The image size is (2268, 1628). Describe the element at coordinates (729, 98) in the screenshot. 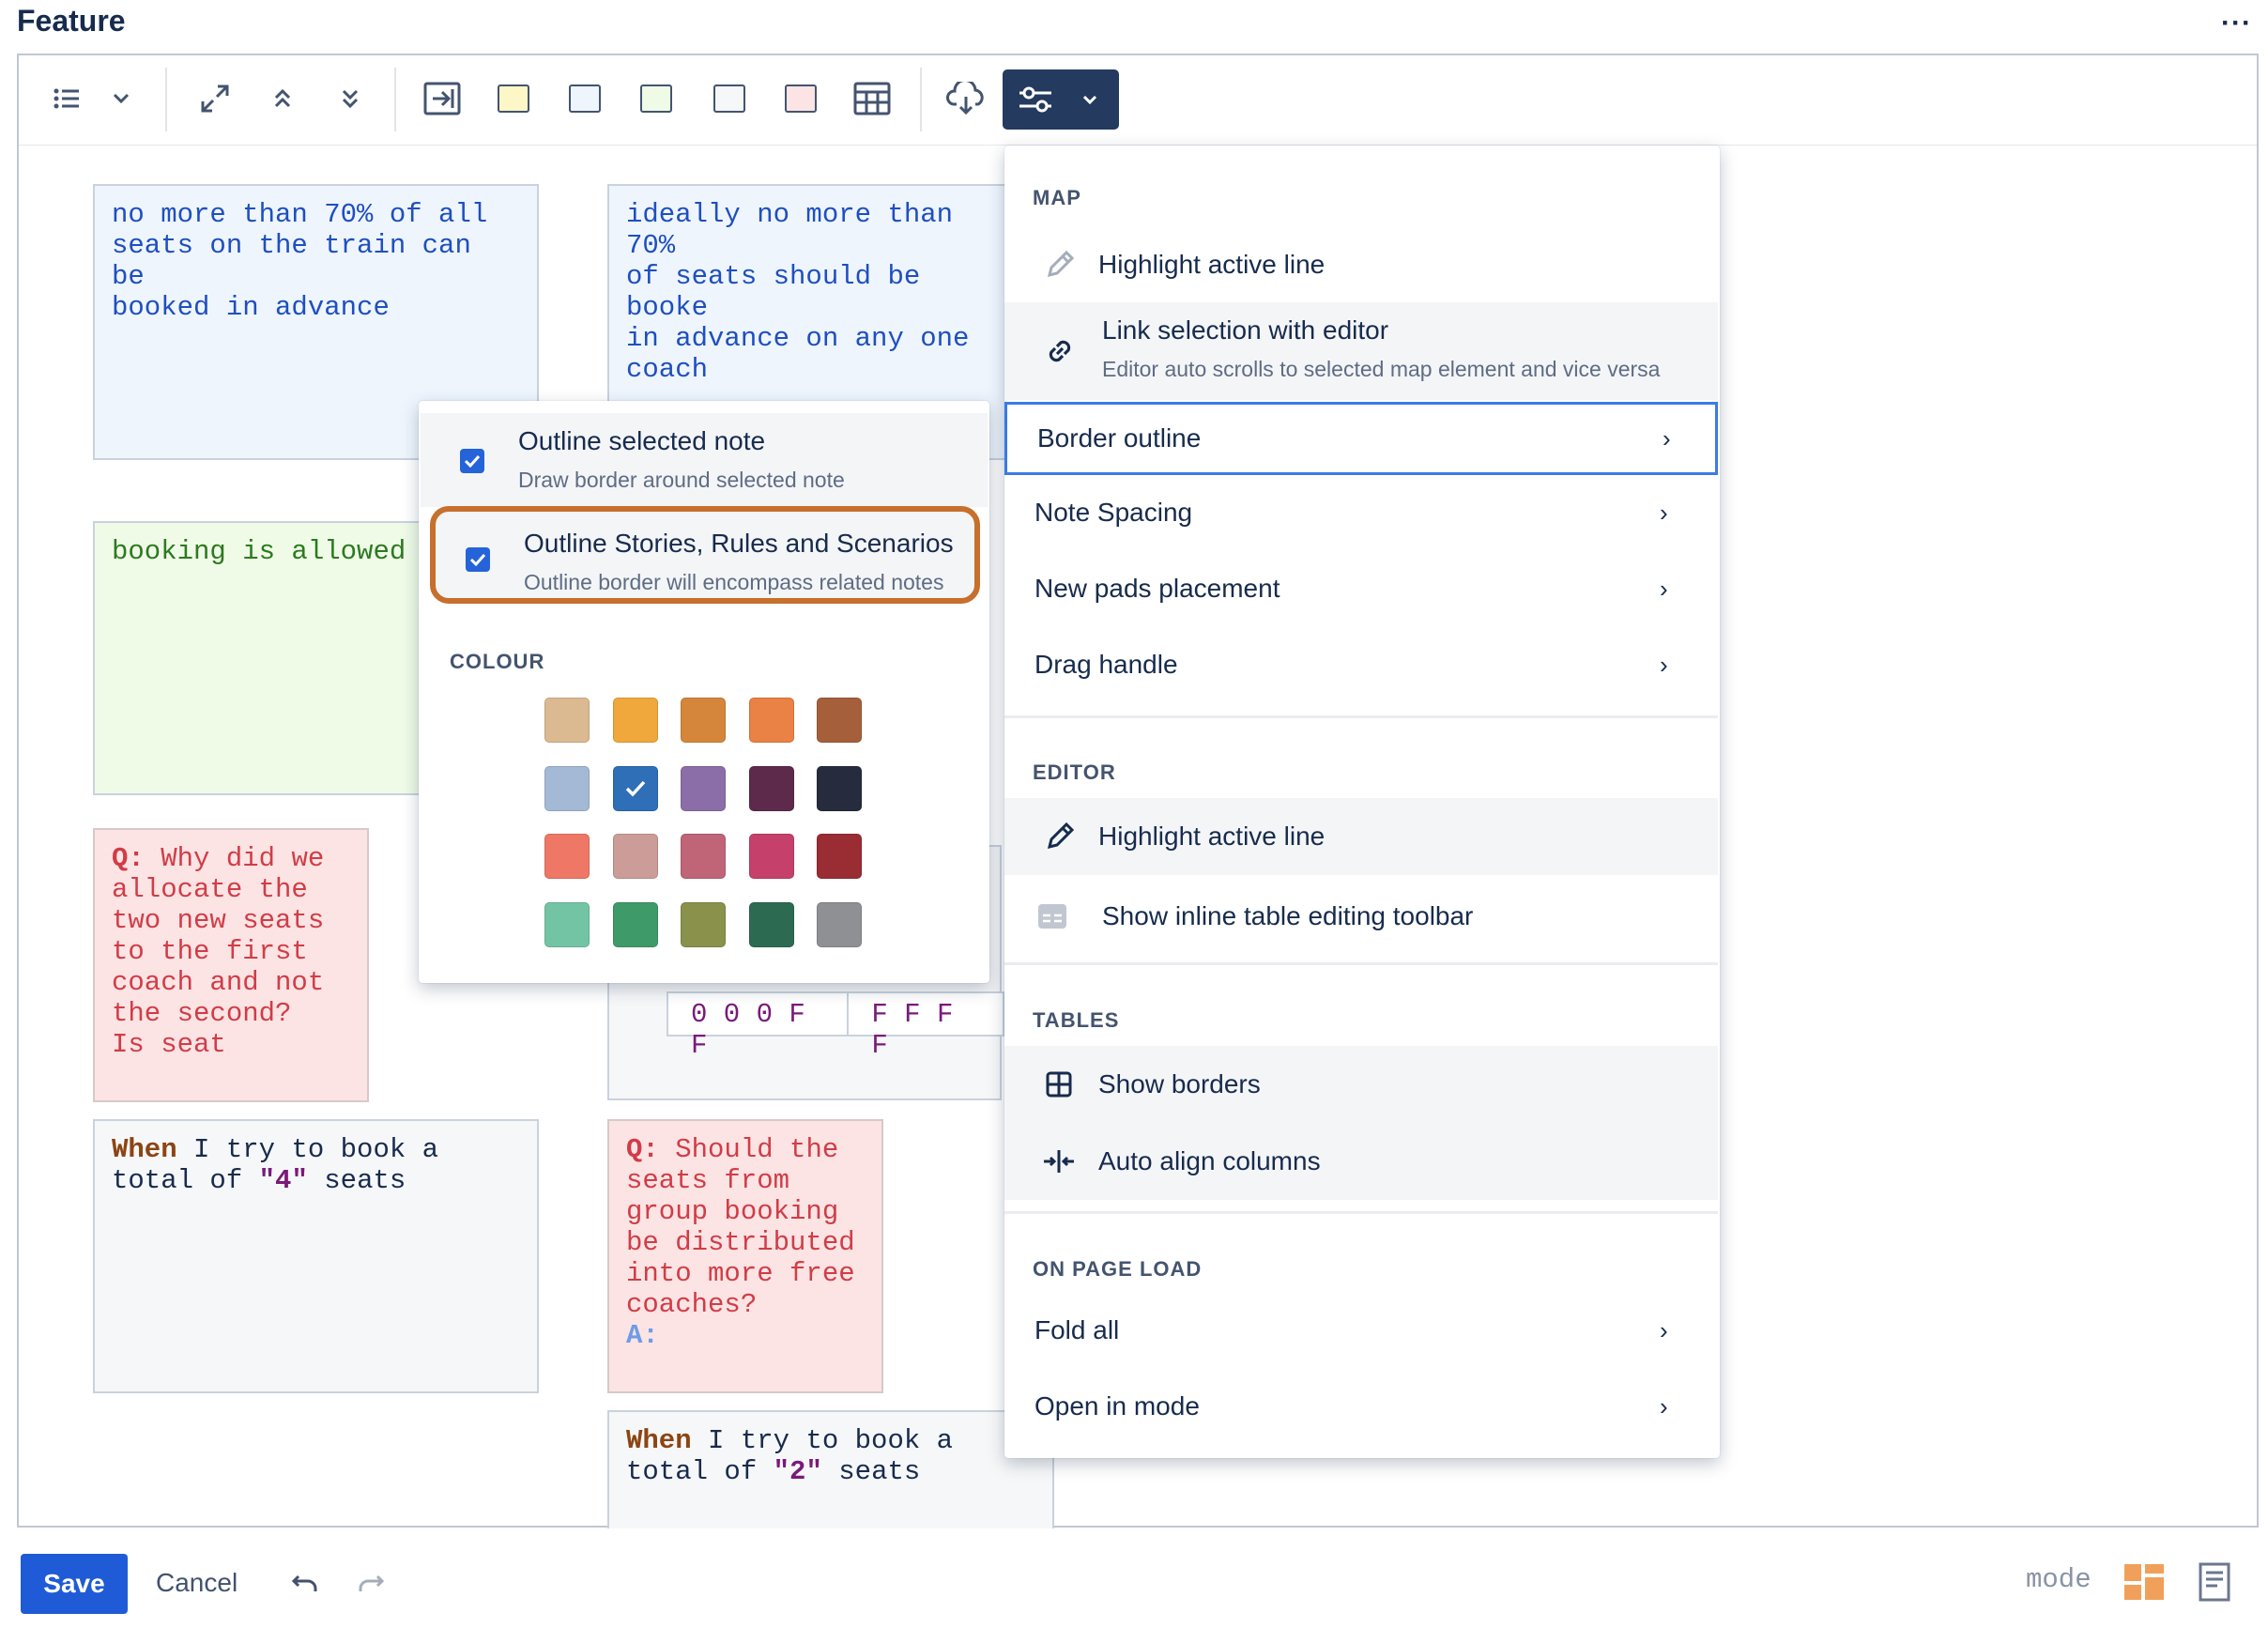

I see `note-white-icon` at that location.